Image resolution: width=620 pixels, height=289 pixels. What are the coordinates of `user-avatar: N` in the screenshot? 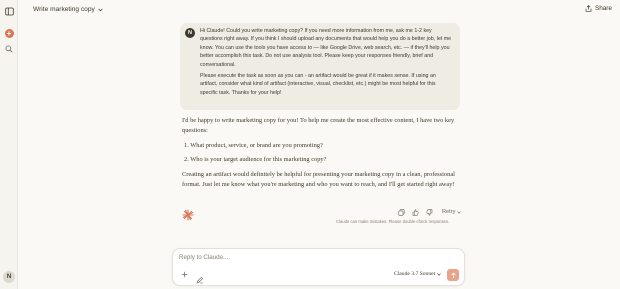 It's located at (9, 277).